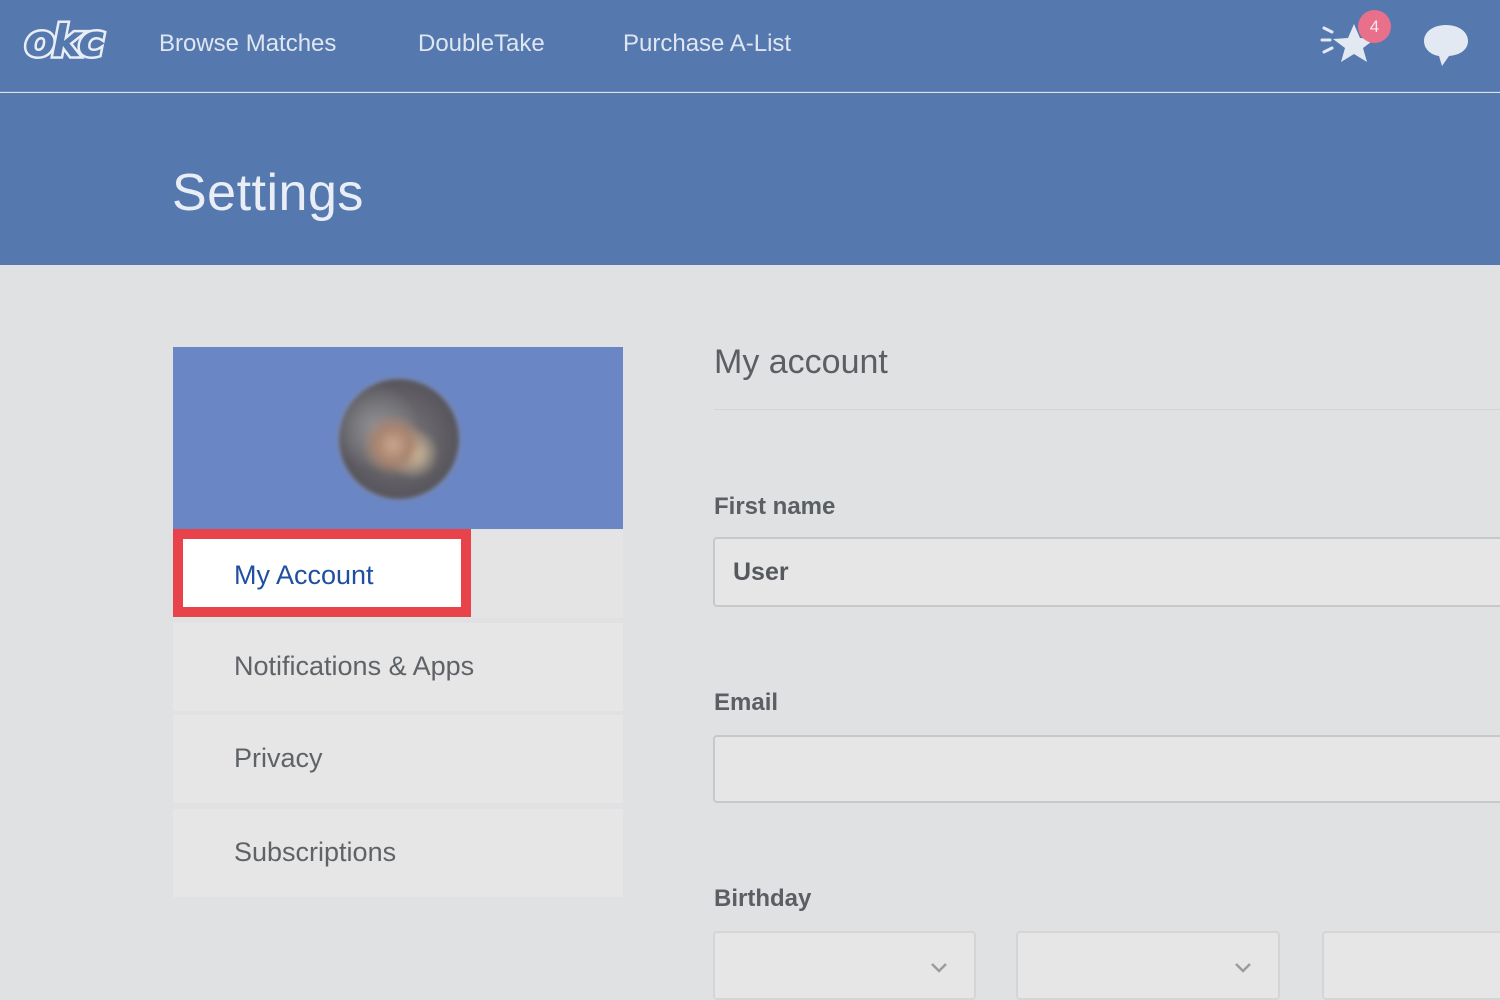 This screenshot has height=1000, width=1500. I want to click on profile-card, so click(398, 438).